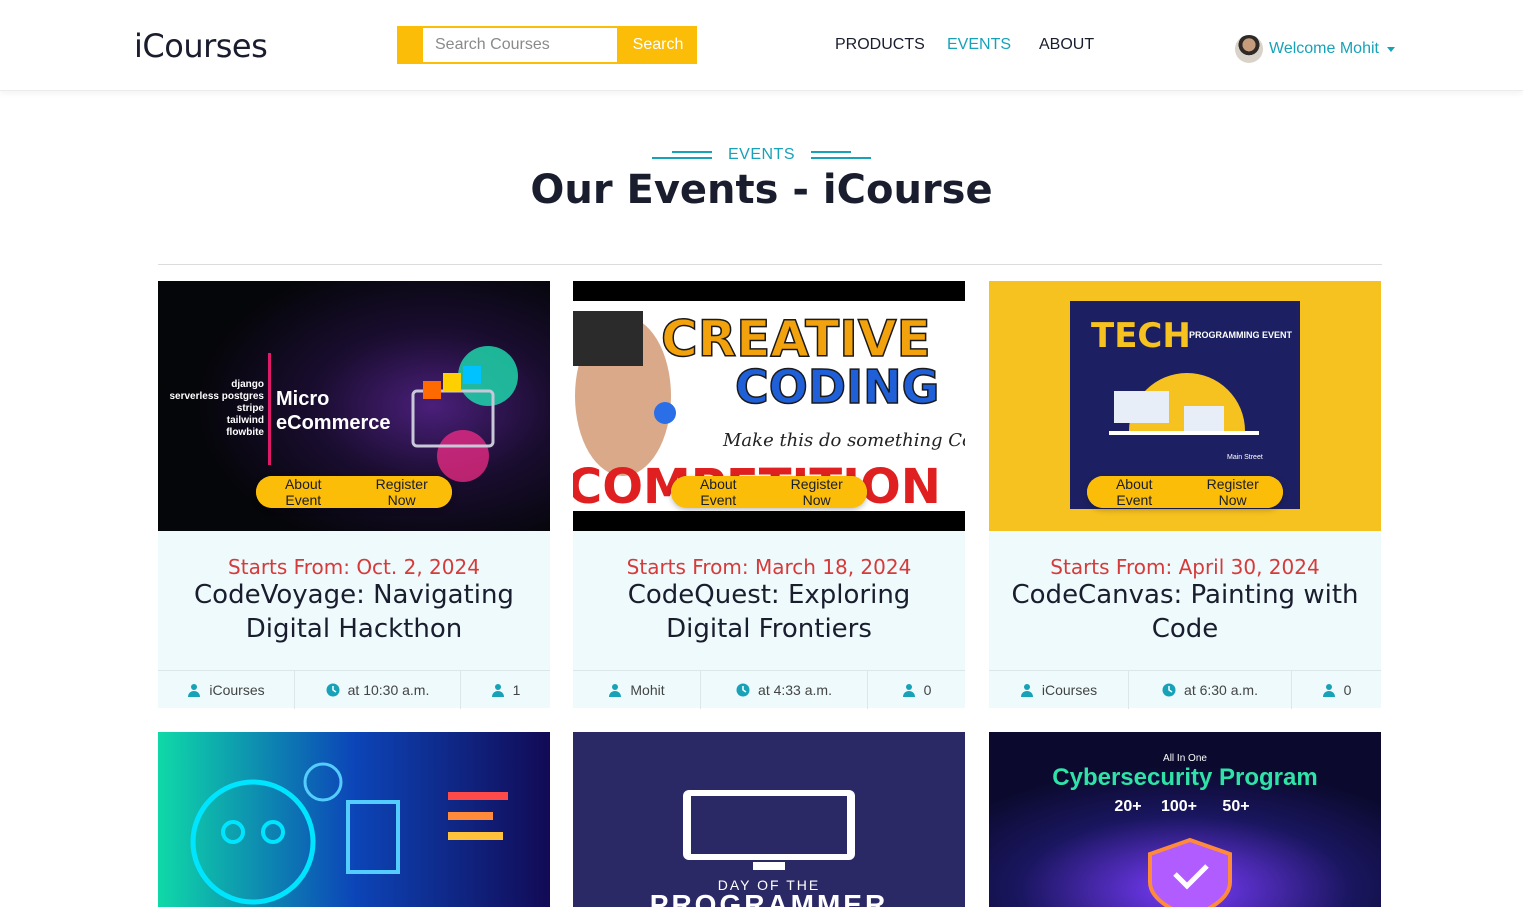  I want to click on event-meta: iCourses at 6:30 a.m. 0, so click(1185, 689).